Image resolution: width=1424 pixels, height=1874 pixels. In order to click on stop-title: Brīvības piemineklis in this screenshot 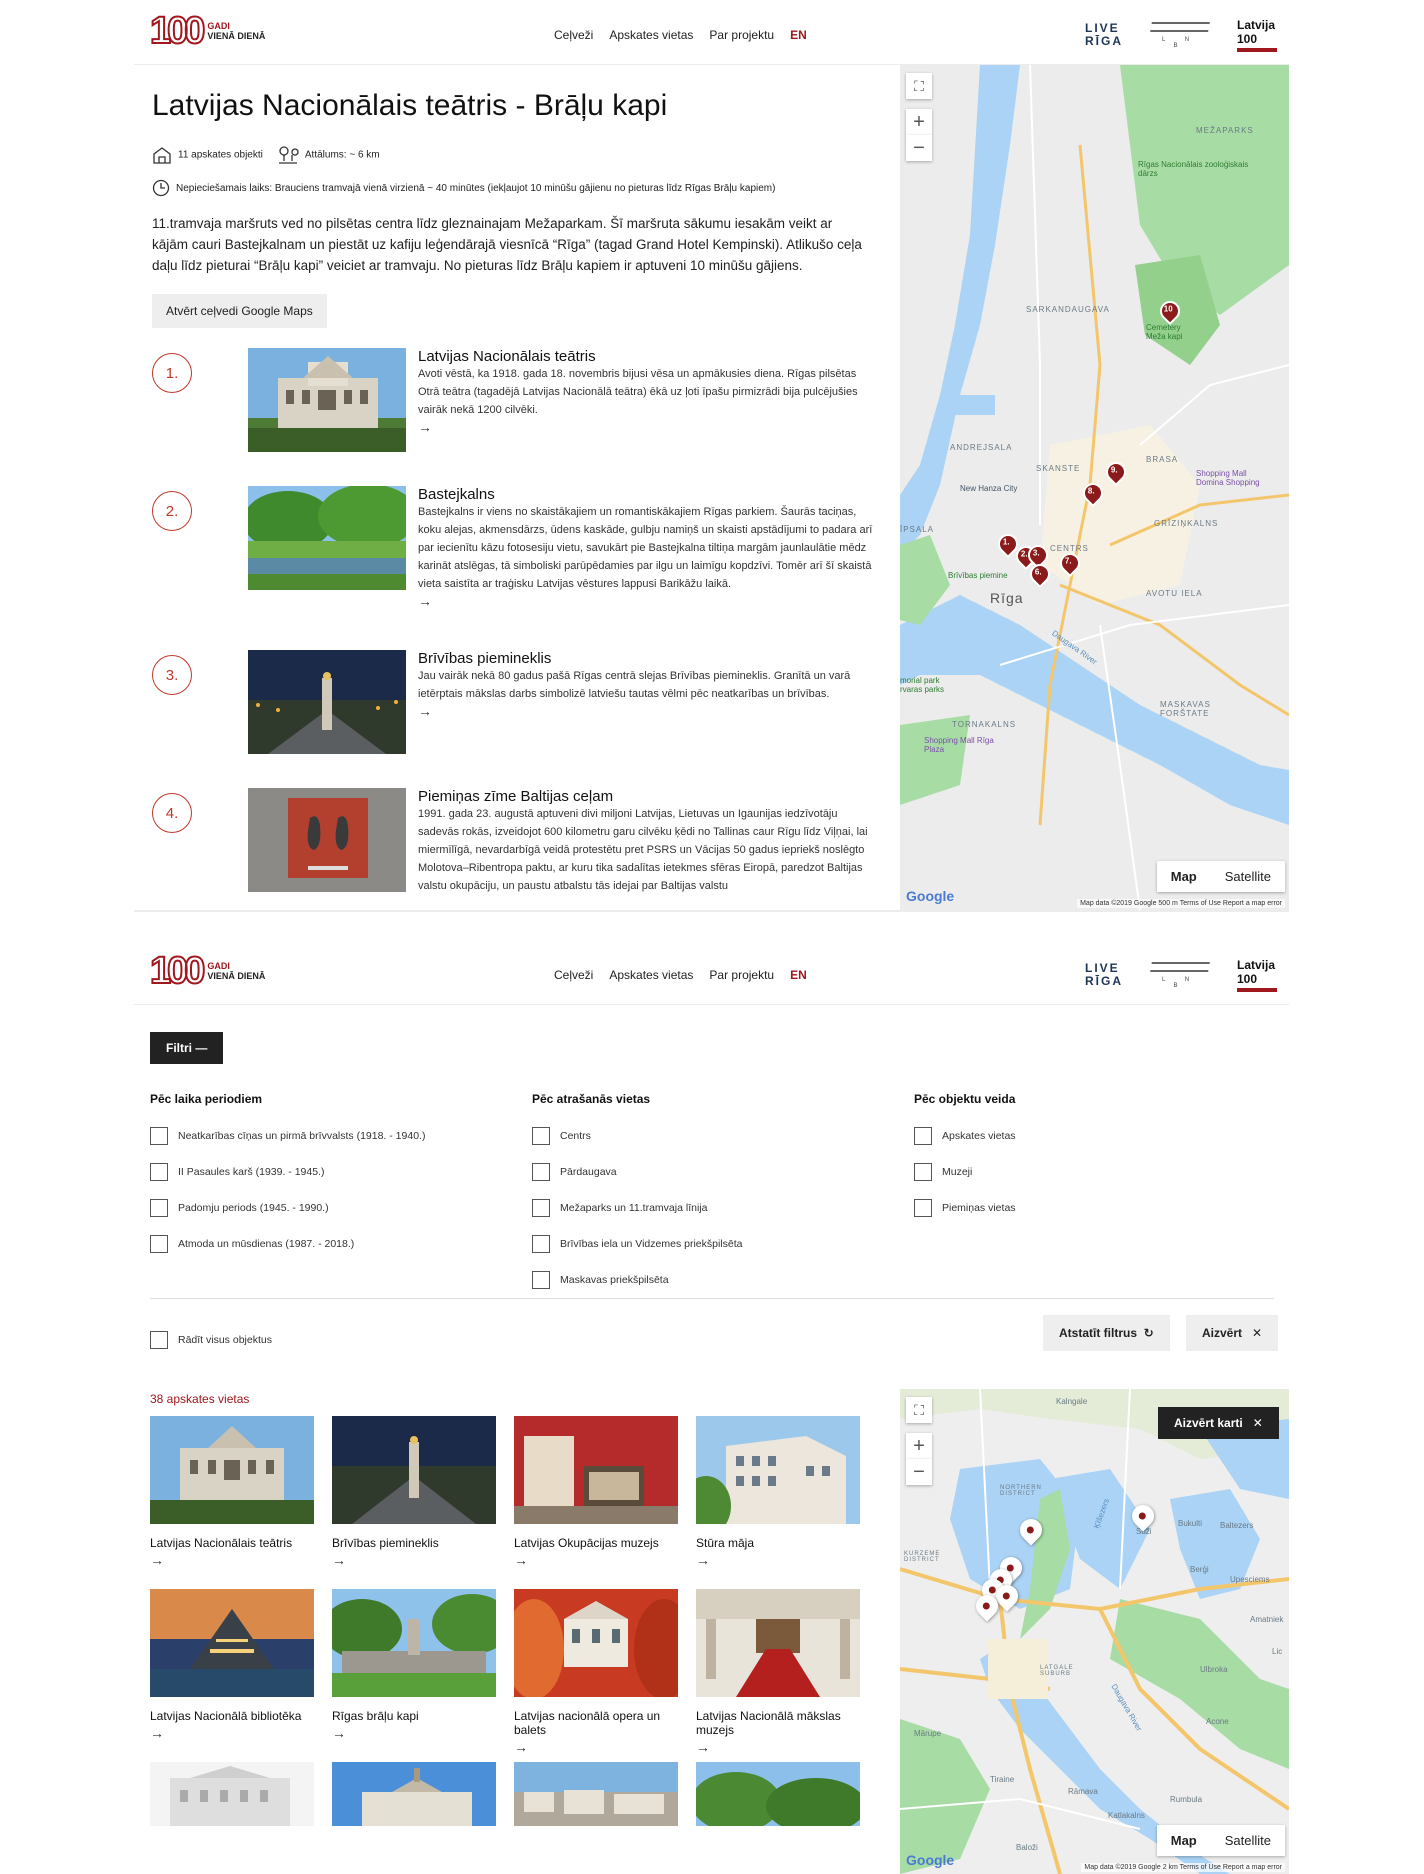, I will do `click(646, 658)`.